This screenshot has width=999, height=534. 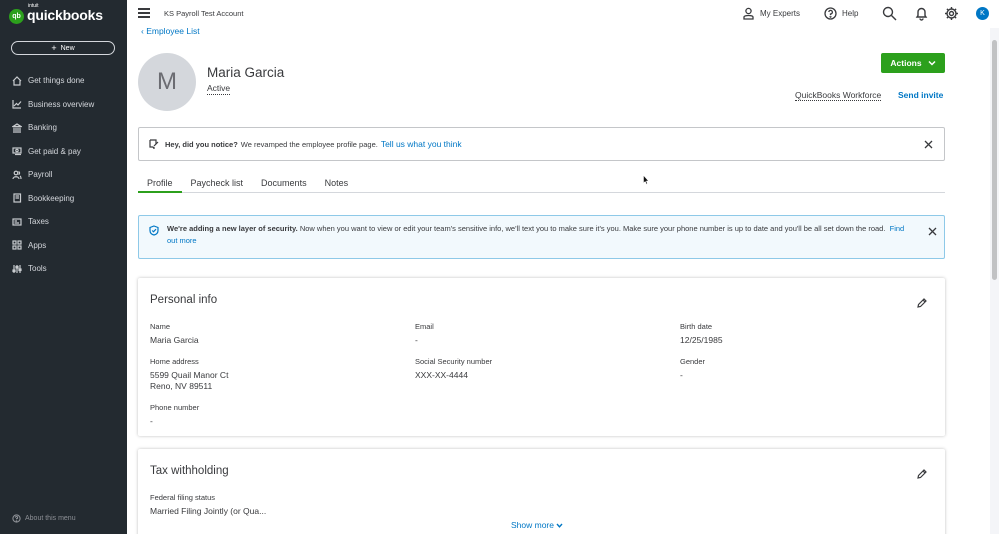 I want to click on my-experts-button: My Experts, so click(x=771, y=13).